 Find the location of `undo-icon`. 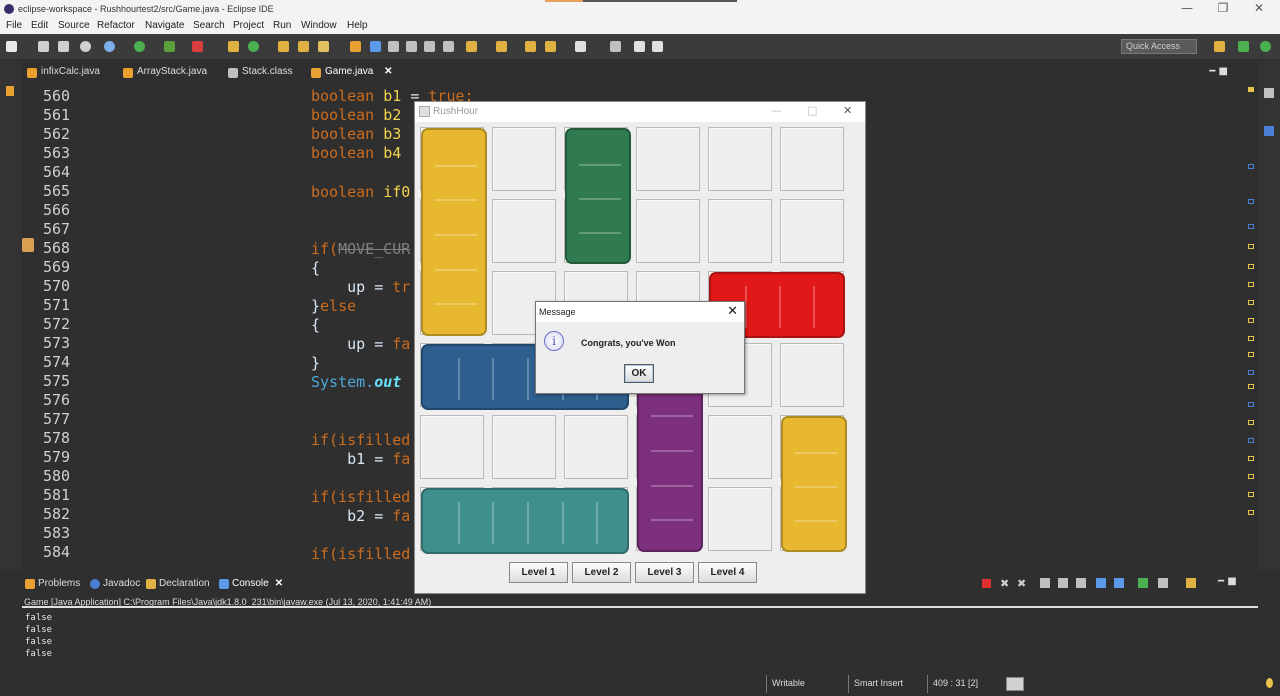

undo-icon is located at coordinates (639, 46).